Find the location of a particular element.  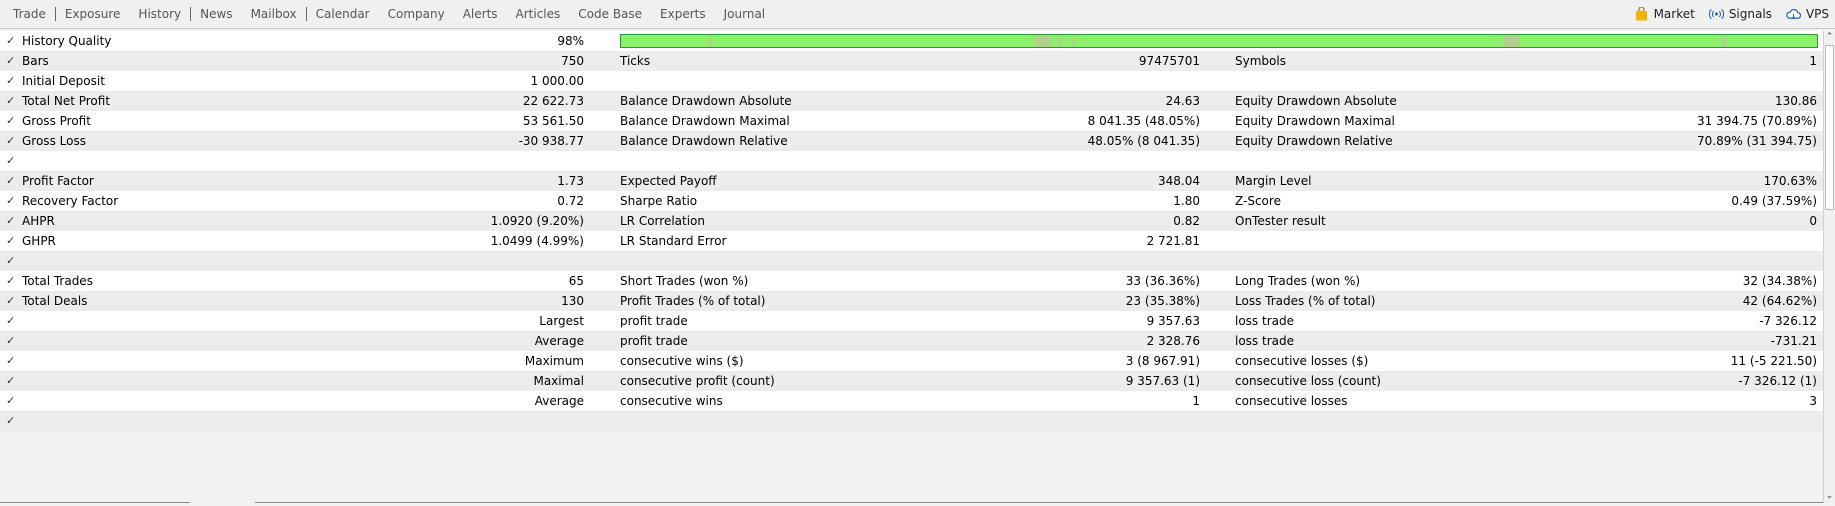

z-score-label: Z-Score is located at coordinates (1258, 201).